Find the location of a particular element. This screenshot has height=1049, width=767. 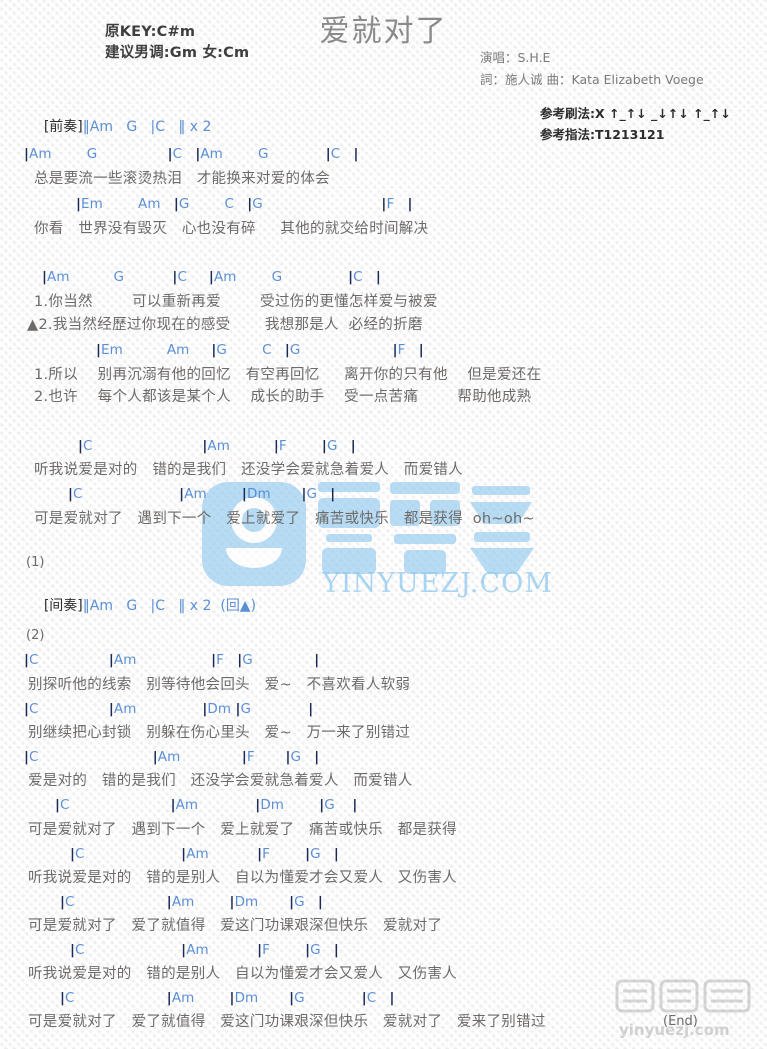

verse-3-lyric-4: 别继续把心封锁 别躲在伤心里头 爱~ 万一来了别错过 is located at coordinates (219, 733).